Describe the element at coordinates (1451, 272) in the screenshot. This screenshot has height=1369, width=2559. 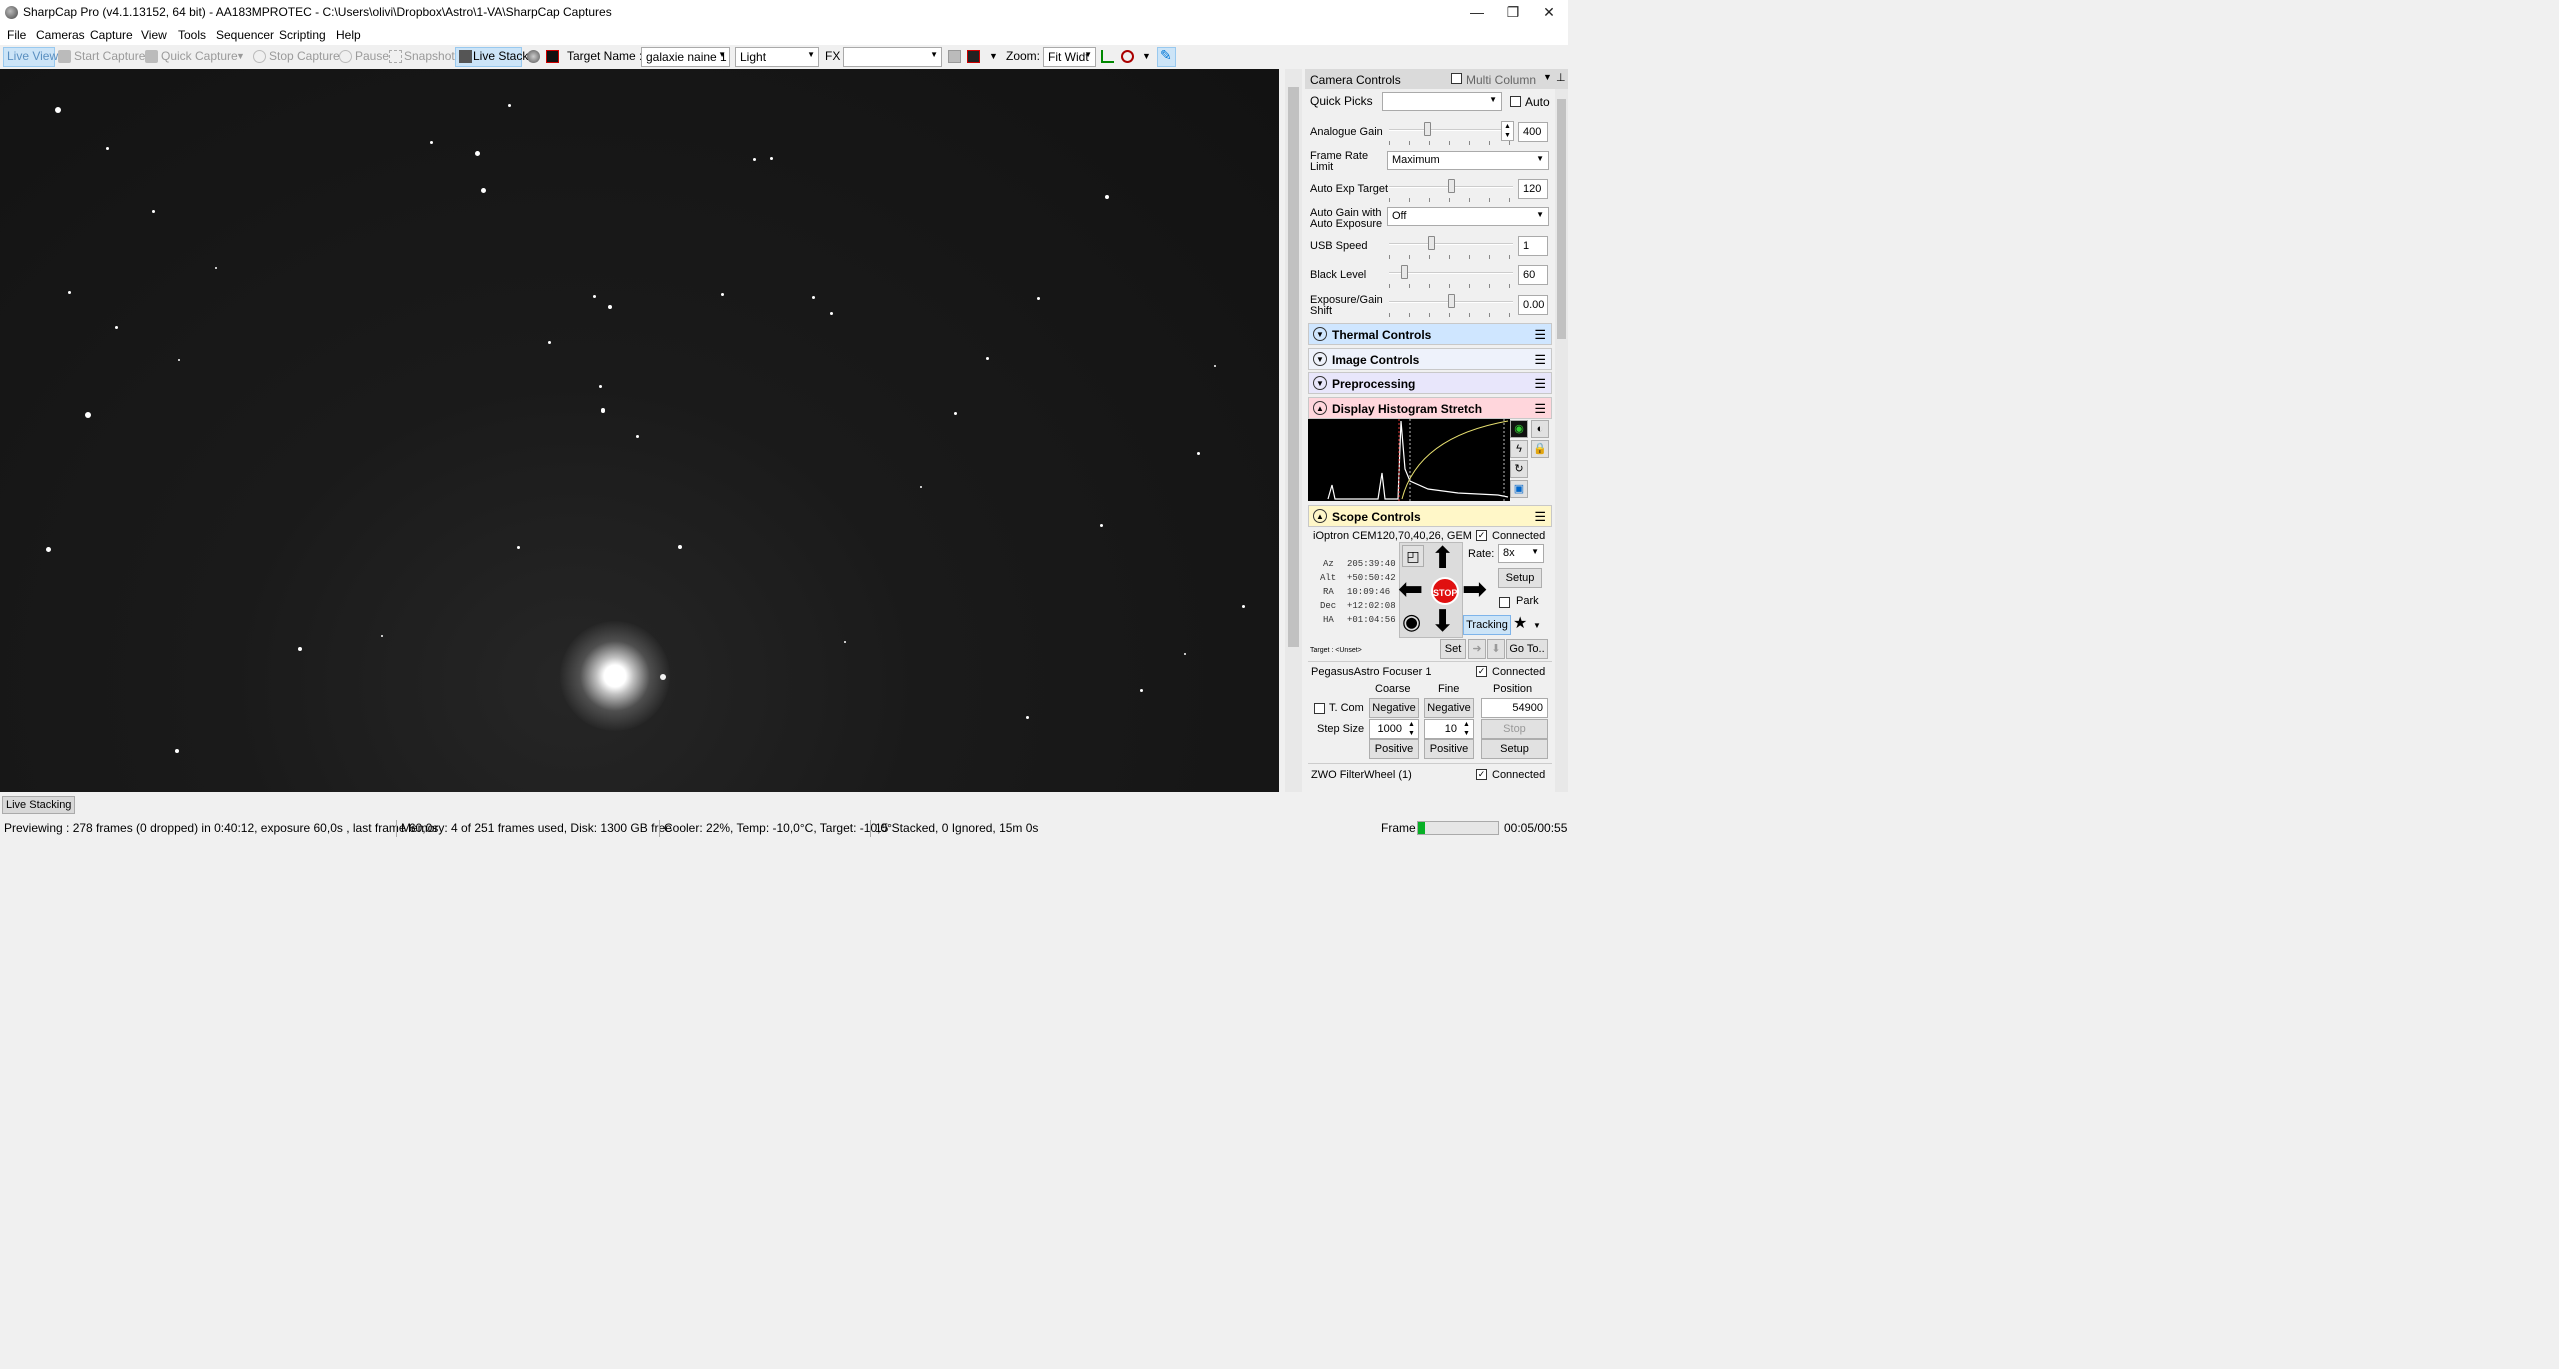
I see `black-level-slider` at that location.